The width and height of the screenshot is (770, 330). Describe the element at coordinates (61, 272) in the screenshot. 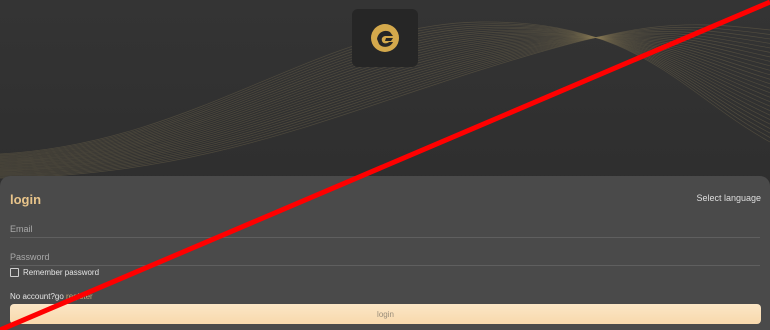

I see `remember-password-label: Remember password` at that location.